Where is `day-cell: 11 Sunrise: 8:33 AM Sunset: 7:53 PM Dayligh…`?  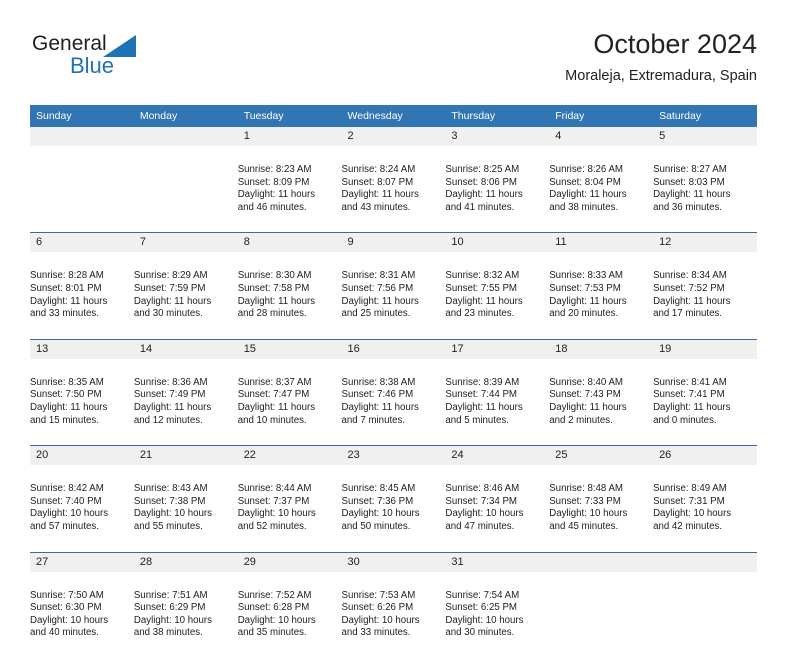 day-cell: 11 Sunrise: 8:33 AM Sunset: 7:53 PM Dayligh… is located at coordinates (601, 286).